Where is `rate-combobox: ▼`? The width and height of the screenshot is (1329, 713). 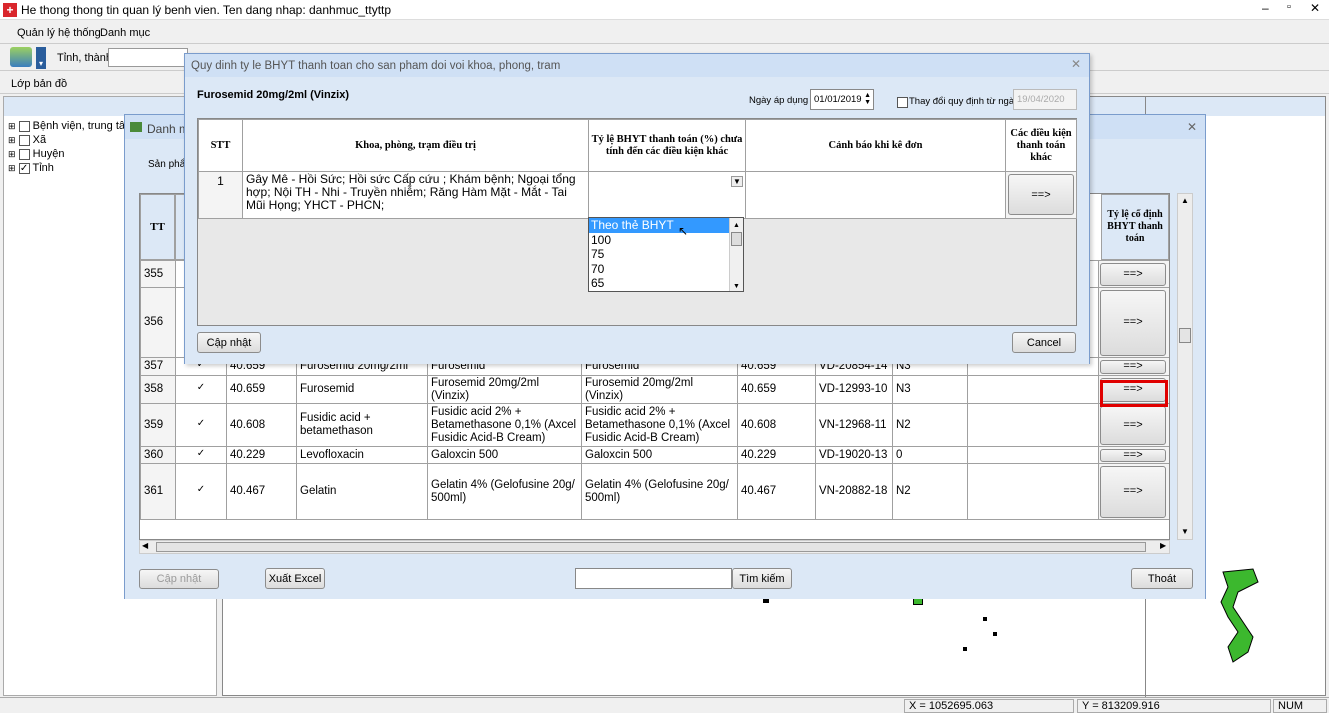 rate-combobox: ▼ is located at coordinates (667, 195).